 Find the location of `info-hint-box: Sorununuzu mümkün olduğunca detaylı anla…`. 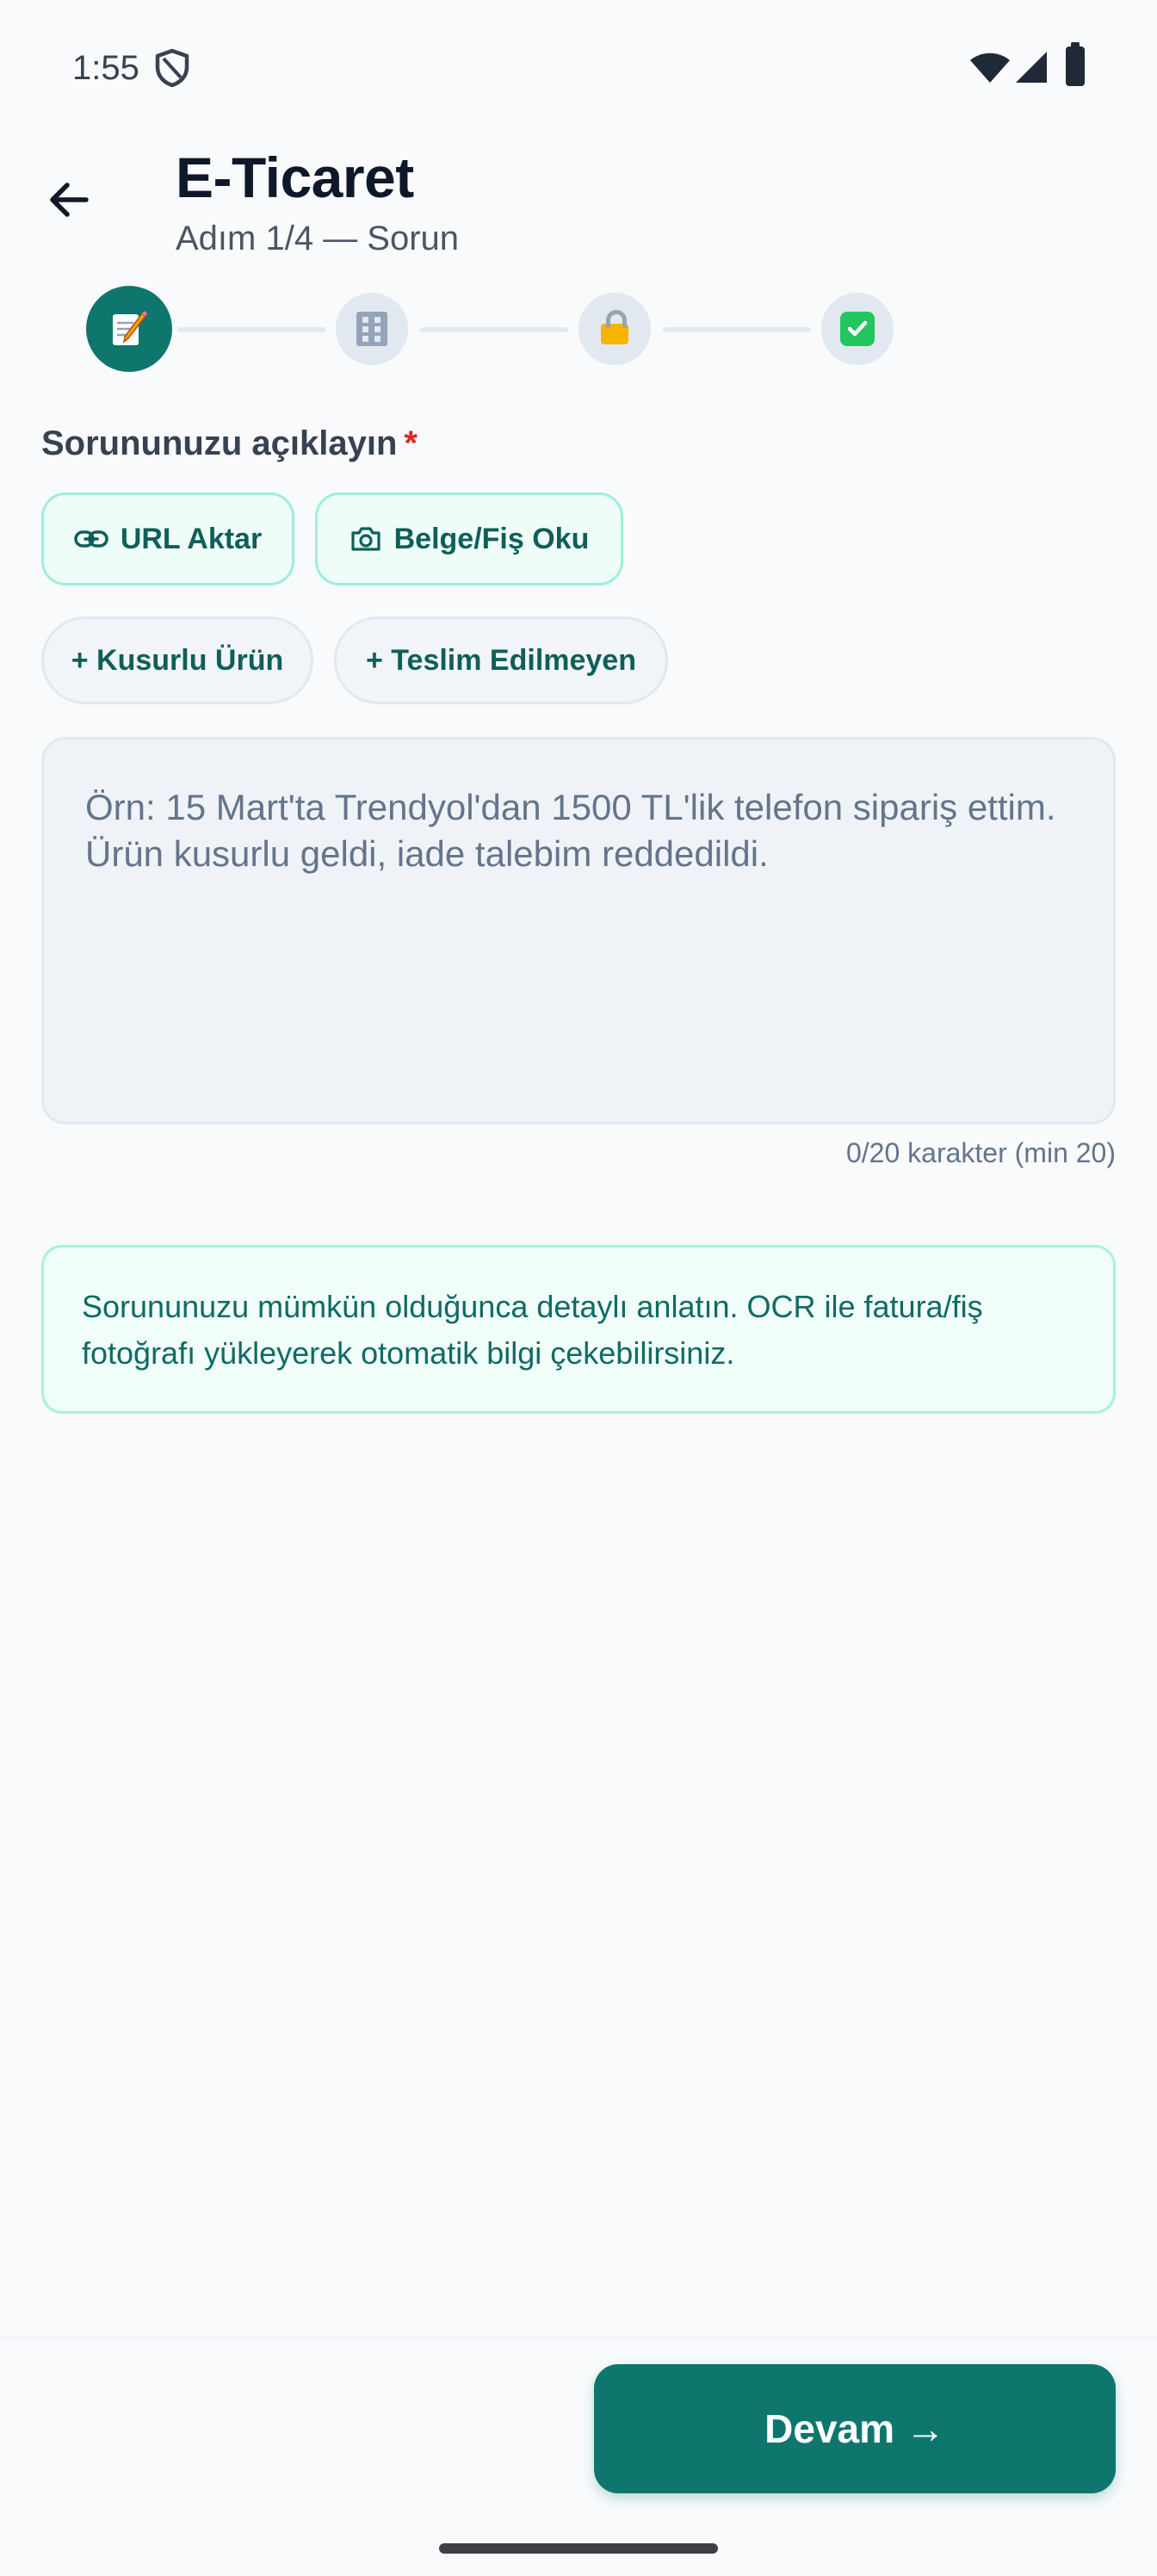

info-hint-box: Sorununuzu mümkün olduğunca detaylı anla… is located at coordinates (579, 1330).